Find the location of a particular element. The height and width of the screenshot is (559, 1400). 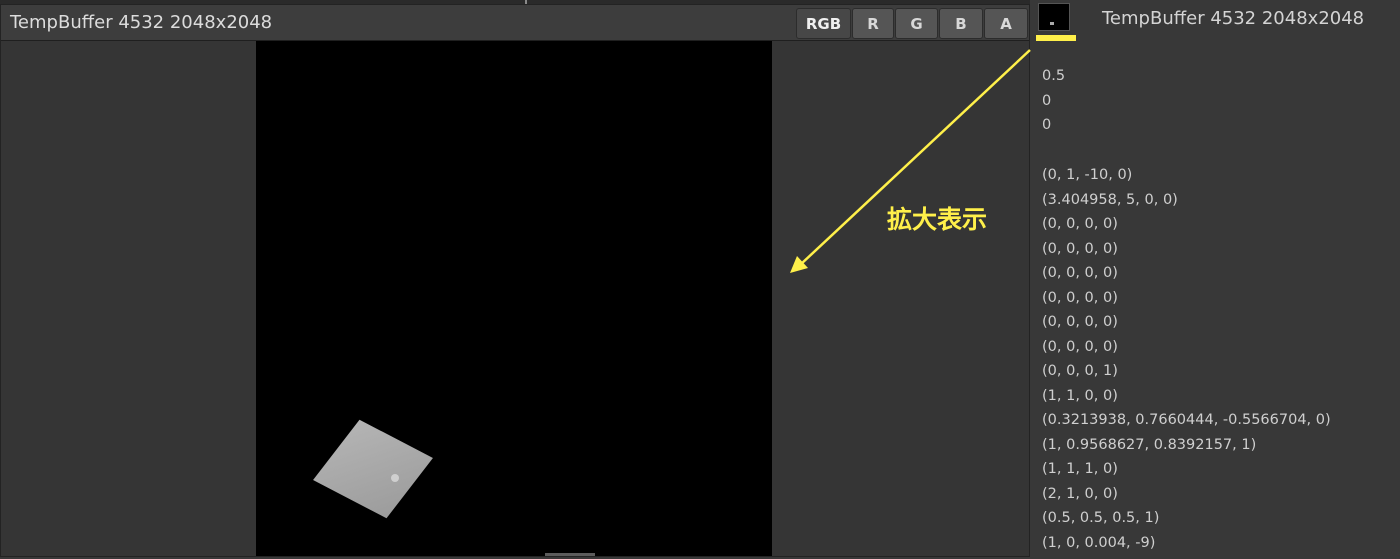

channel-r-button: R is located at coordinates (873, 23).